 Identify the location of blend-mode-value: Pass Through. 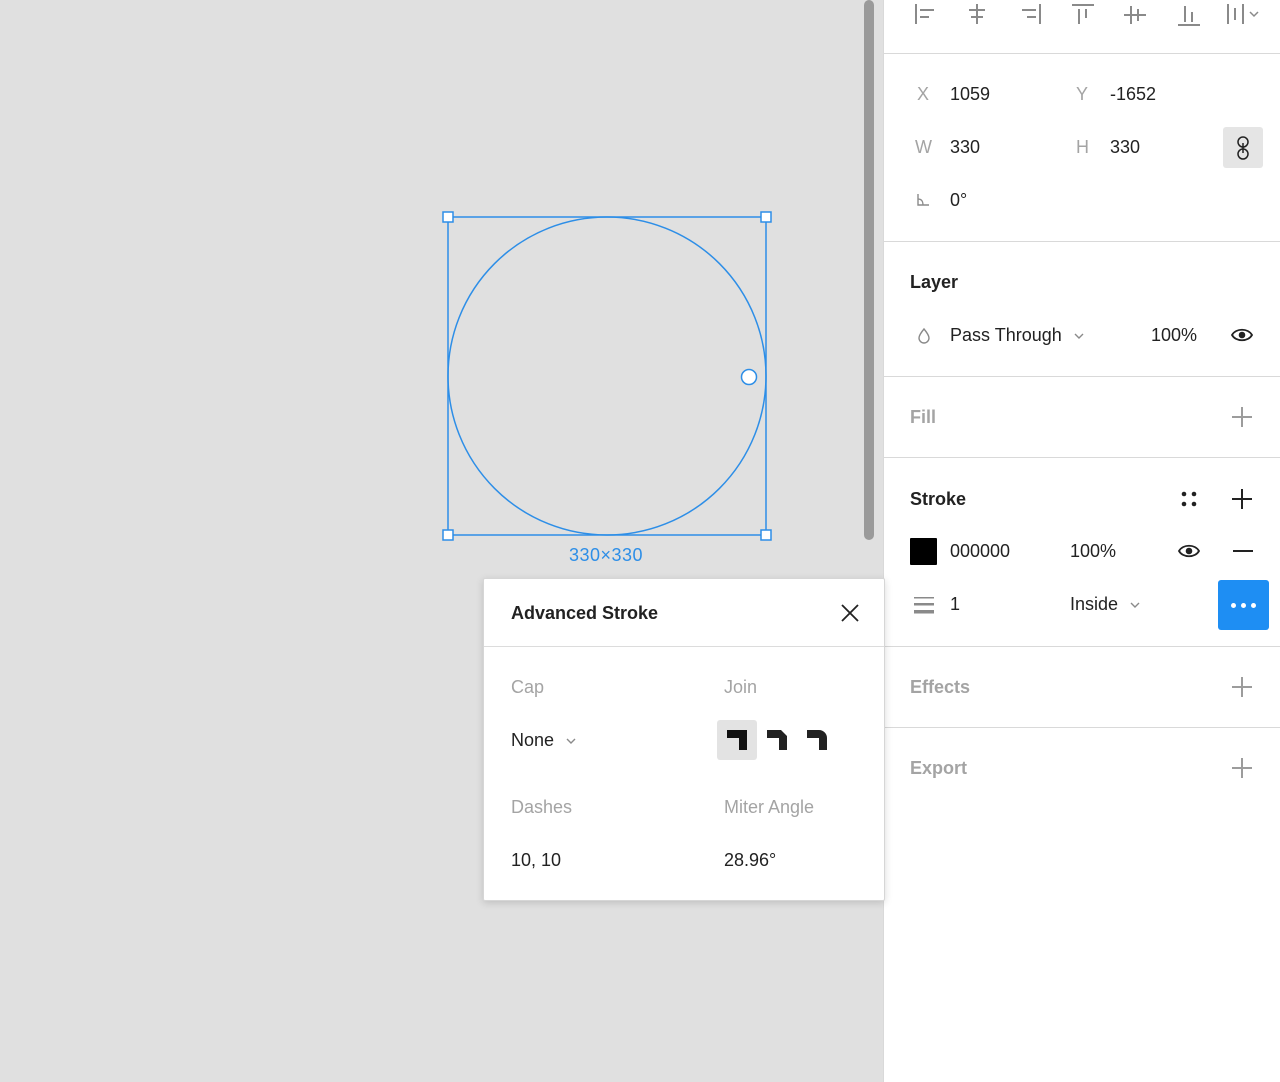
(1006, 335).